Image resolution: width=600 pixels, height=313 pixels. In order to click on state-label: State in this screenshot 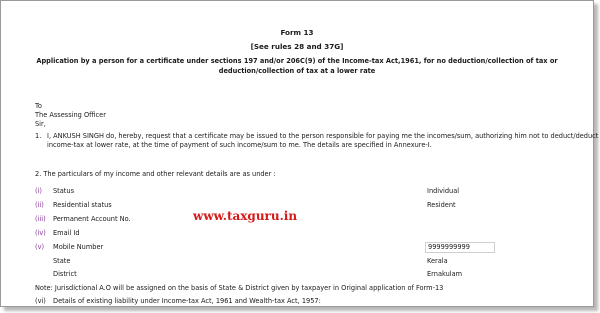, I will do `click(62, 261)`.